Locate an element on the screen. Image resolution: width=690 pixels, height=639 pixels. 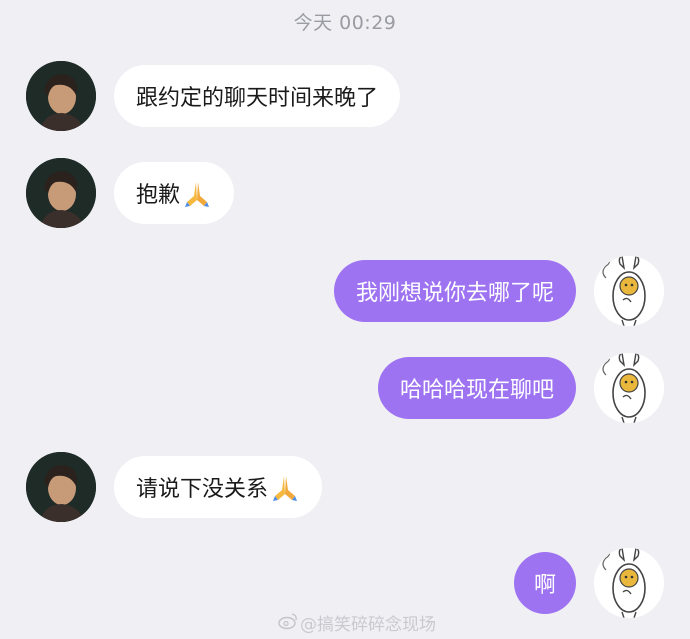
message-bubble-outgoing: 啊 is located at coordinates (544, 583).